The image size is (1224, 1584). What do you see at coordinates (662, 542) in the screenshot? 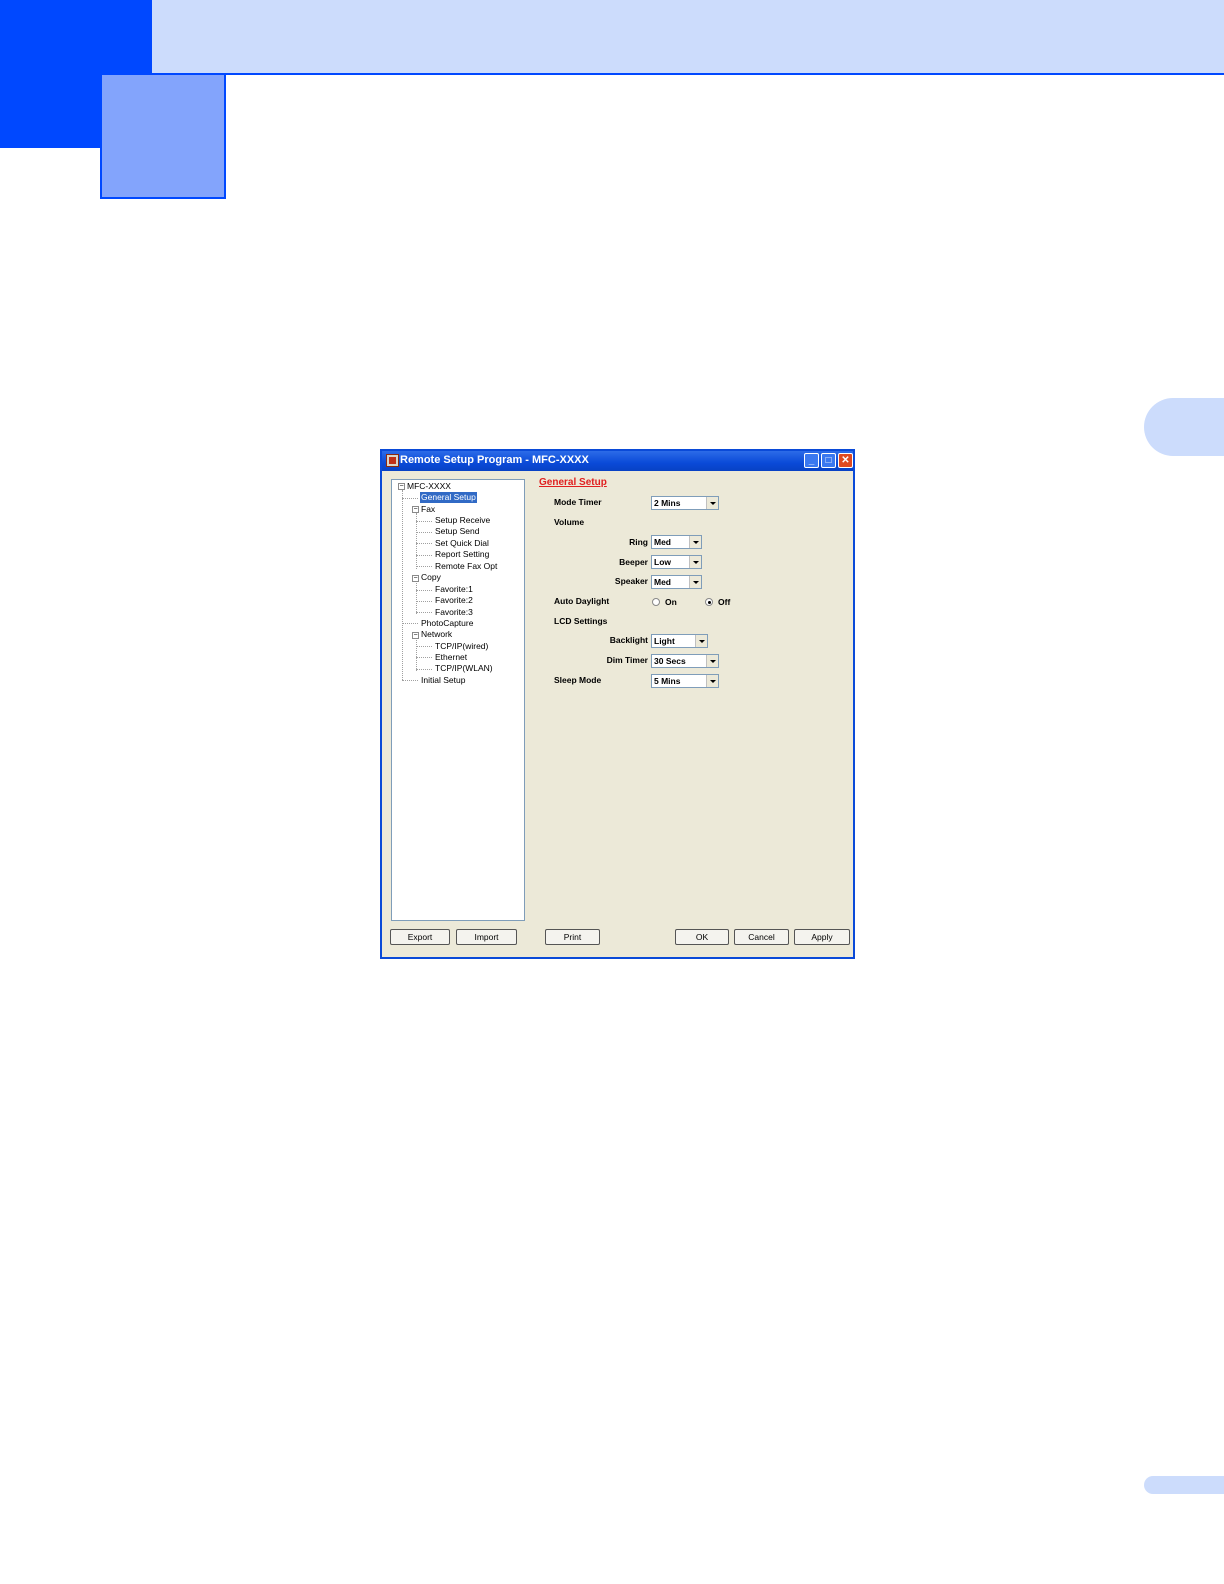
I see `ring-value: Med` at bounding box center [662, 542].